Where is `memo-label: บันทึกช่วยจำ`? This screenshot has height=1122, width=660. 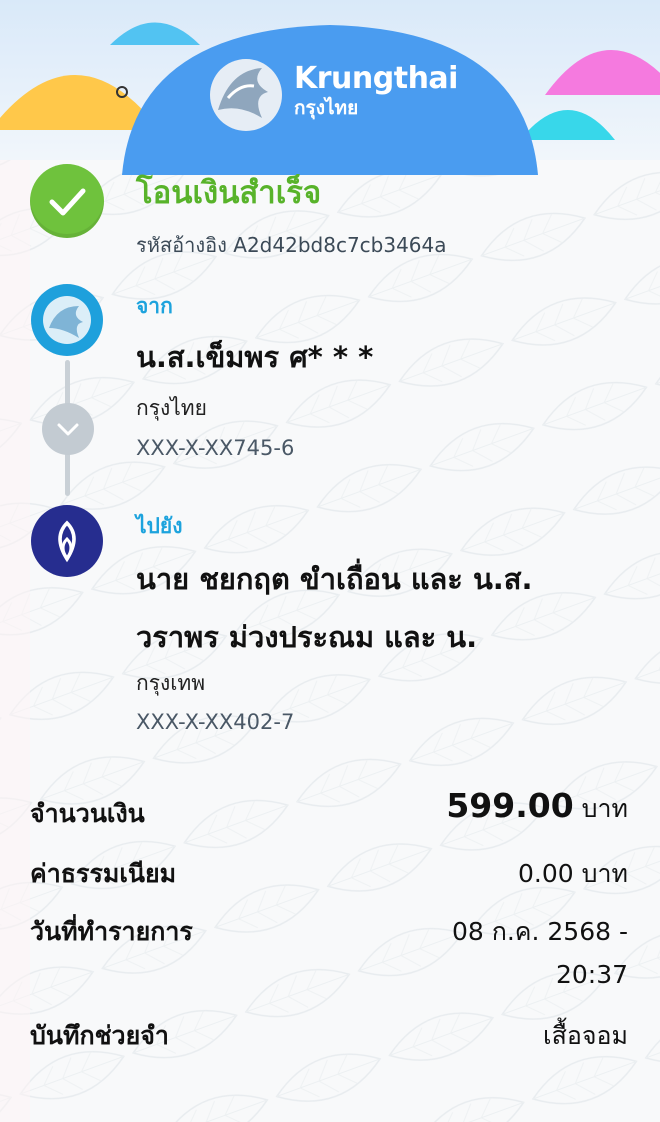 memo-label: บันทึกช่วยจำ is located at coordinates (99, 1035).